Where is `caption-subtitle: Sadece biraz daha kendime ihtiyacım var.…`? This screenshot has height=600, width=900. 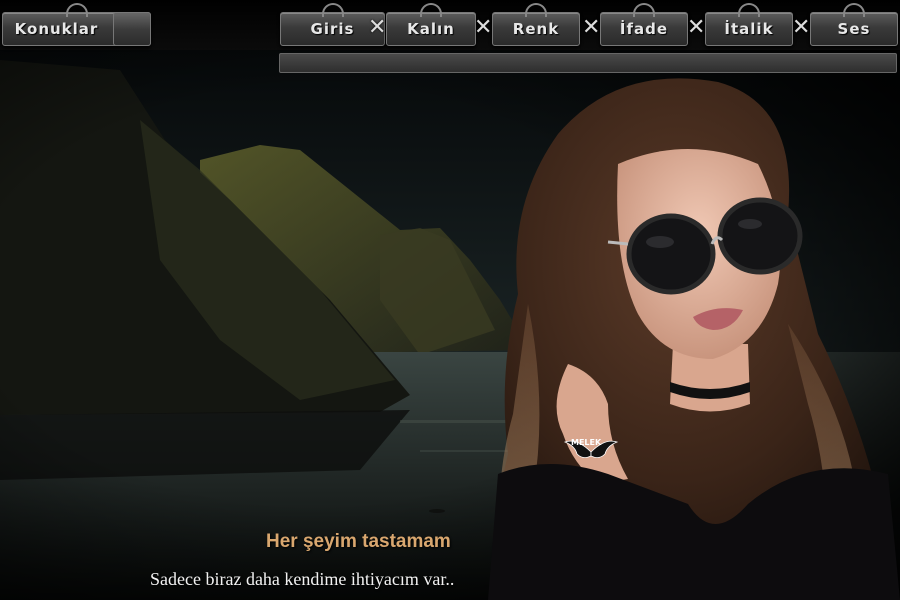 caption-subtitle: Sadece biraz daha kendime ihtiyacım var.… is located at coordinates (302, 579).